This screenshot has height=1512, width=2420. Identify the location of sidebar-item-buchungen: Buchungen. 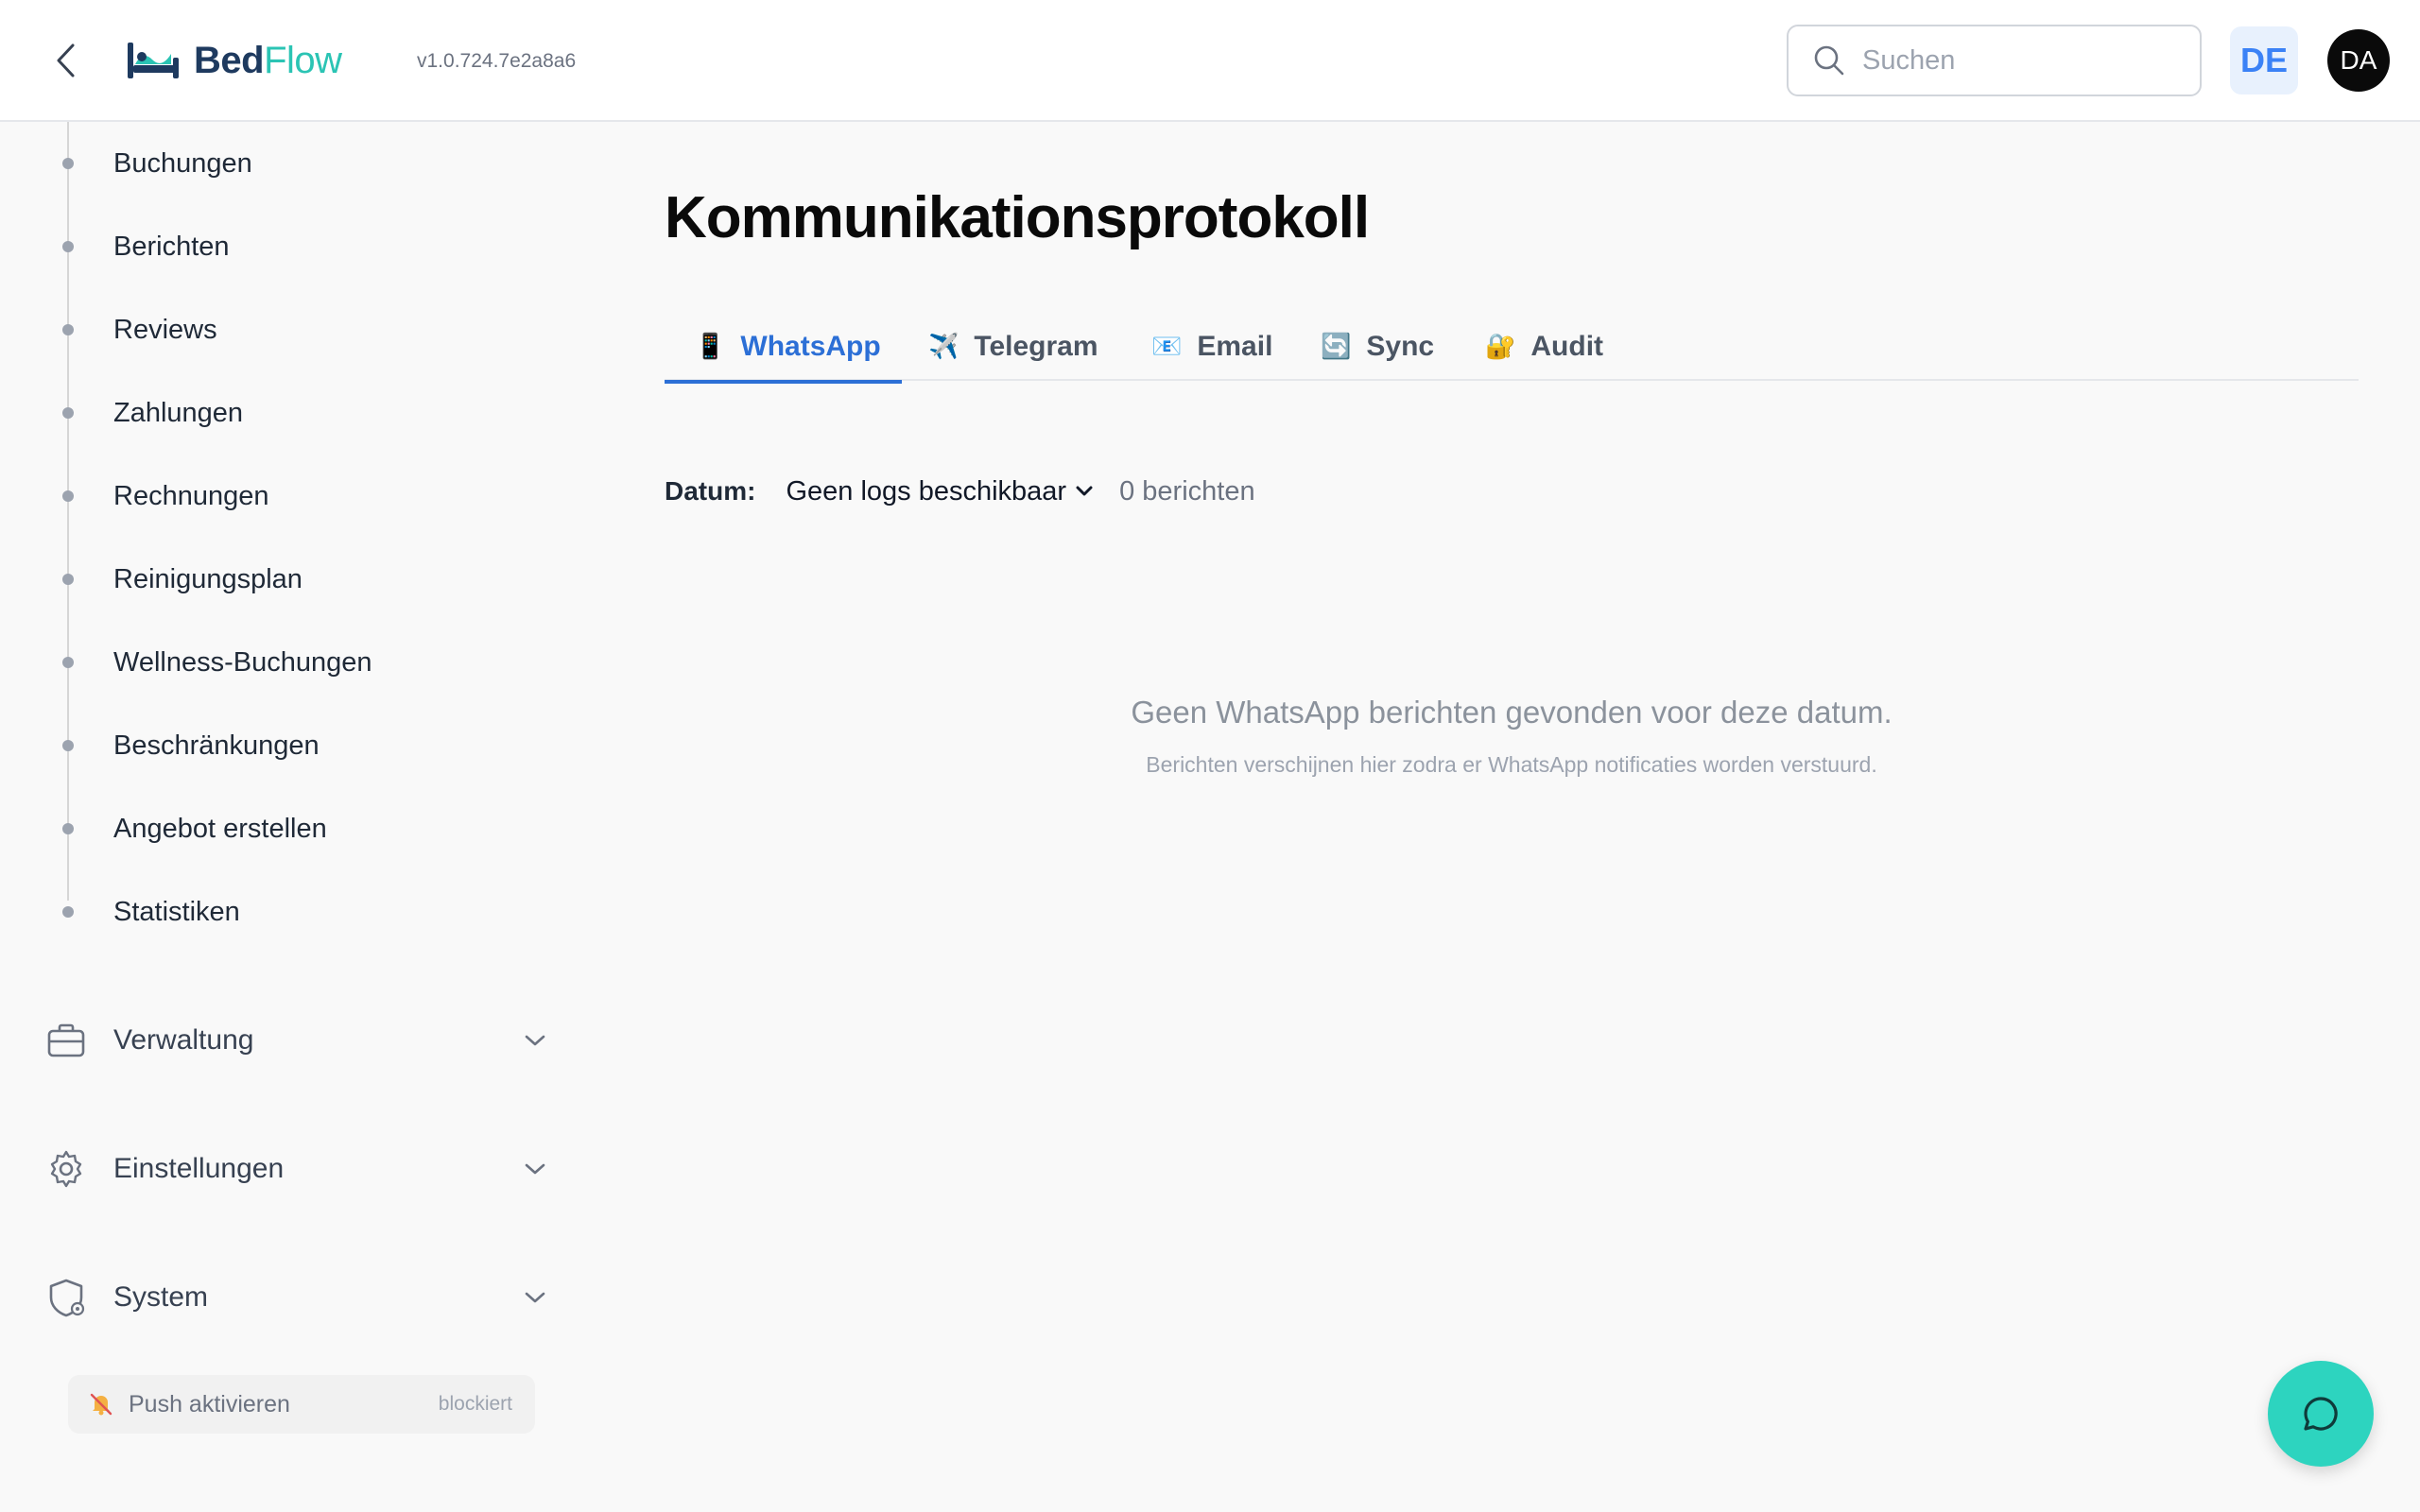
(274, 163).